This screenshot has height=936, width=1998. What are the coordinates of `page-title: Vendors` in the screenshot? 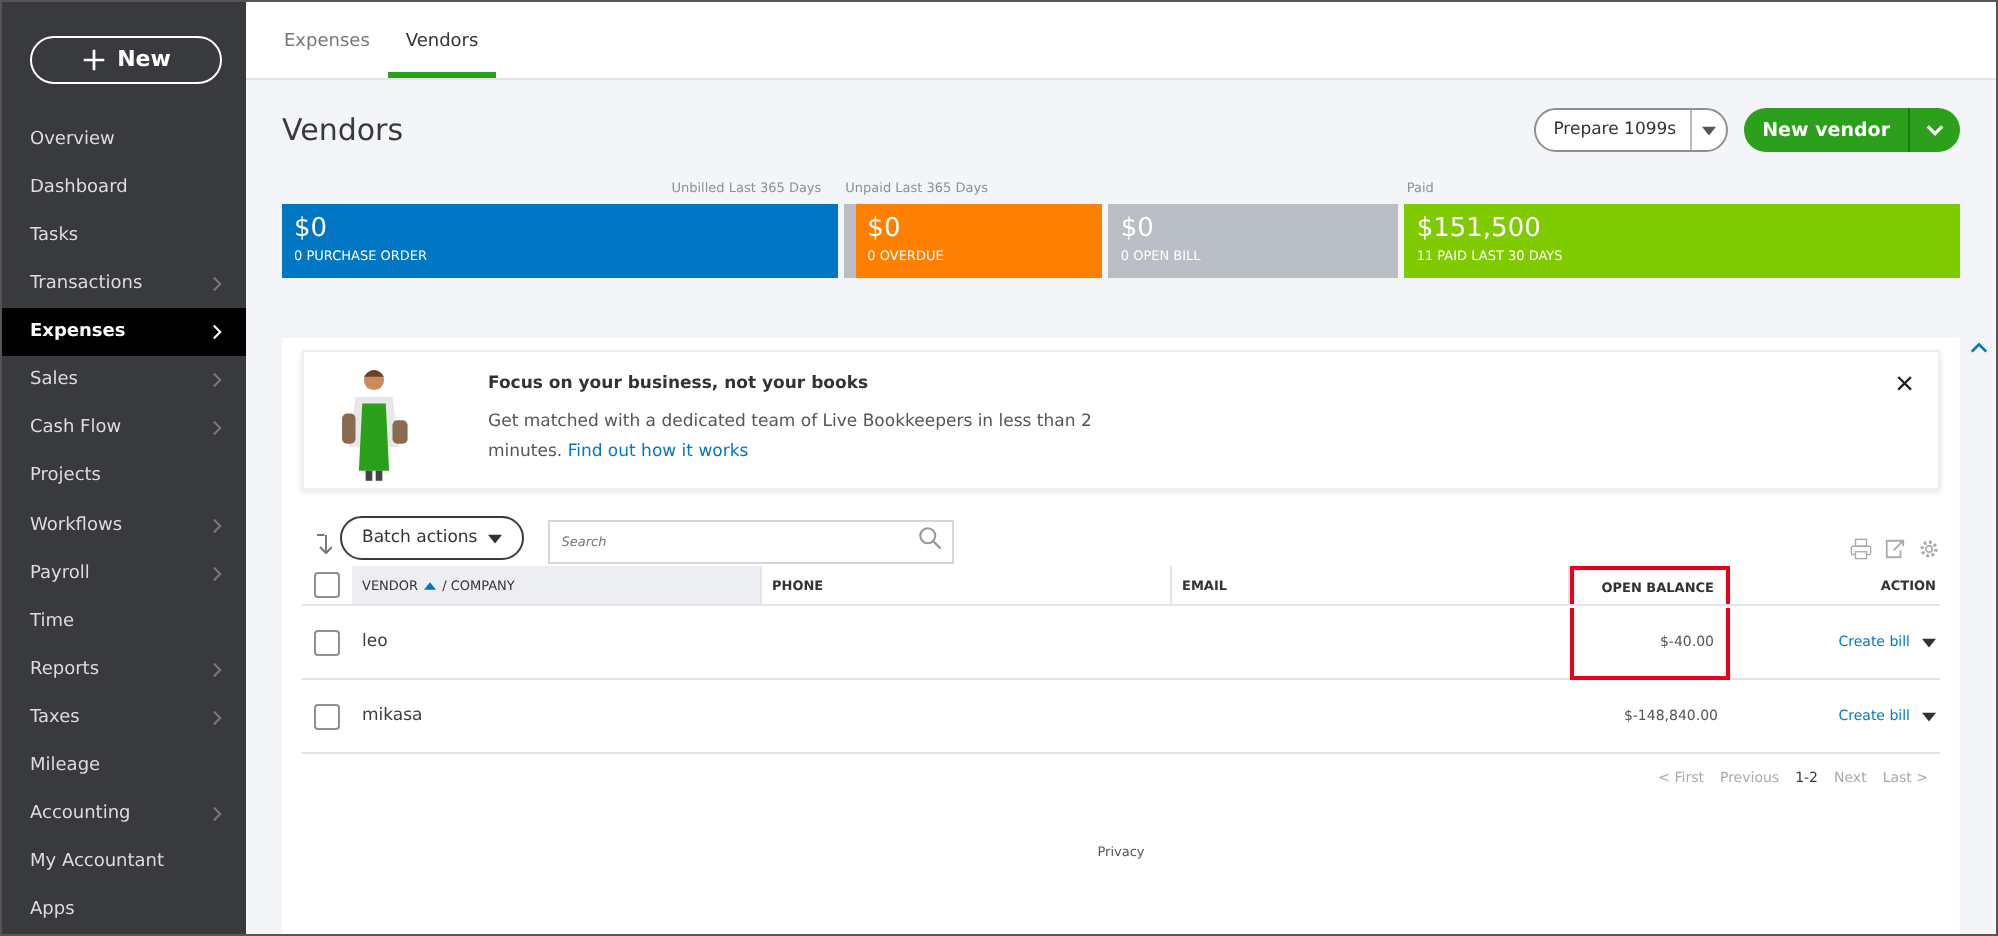 It's located at (343, 130).